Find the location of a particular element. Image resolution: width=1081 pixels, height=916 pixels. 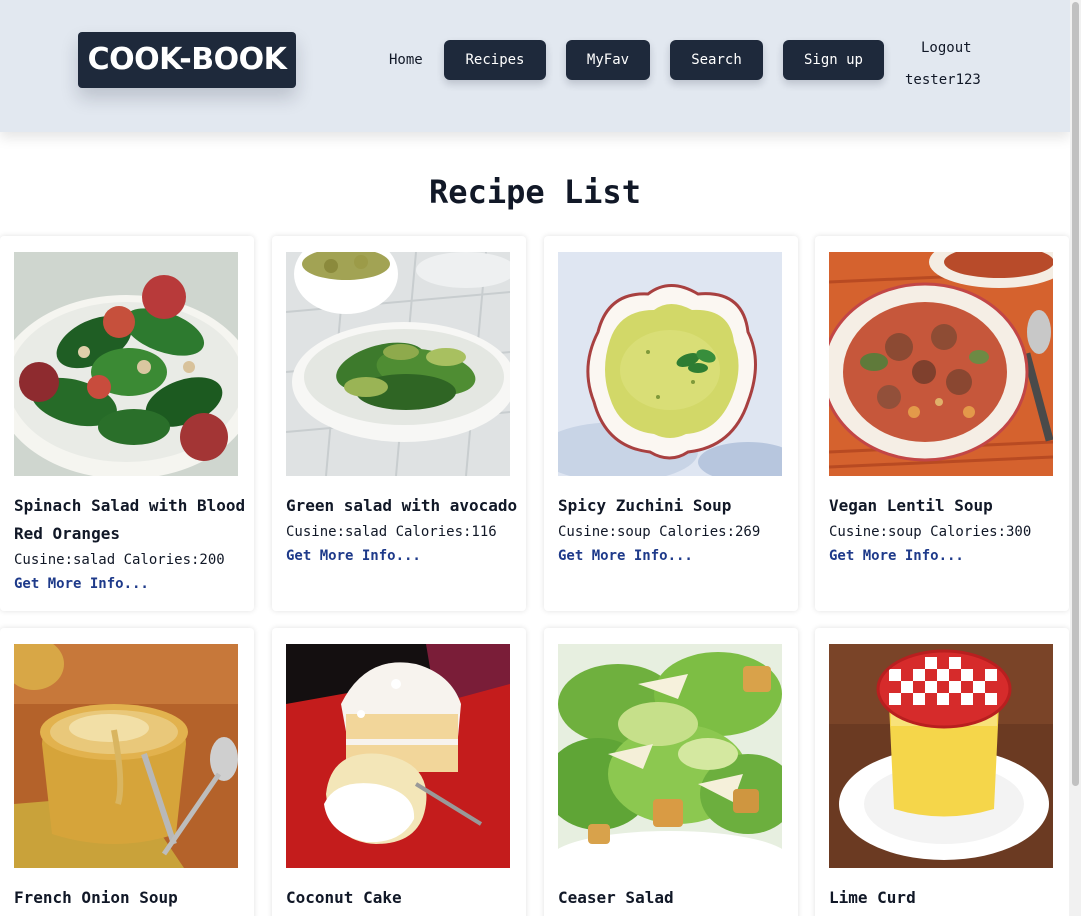

recipe-meta: Cusine:soup Calories:269 is located at coordinates (659, 532).